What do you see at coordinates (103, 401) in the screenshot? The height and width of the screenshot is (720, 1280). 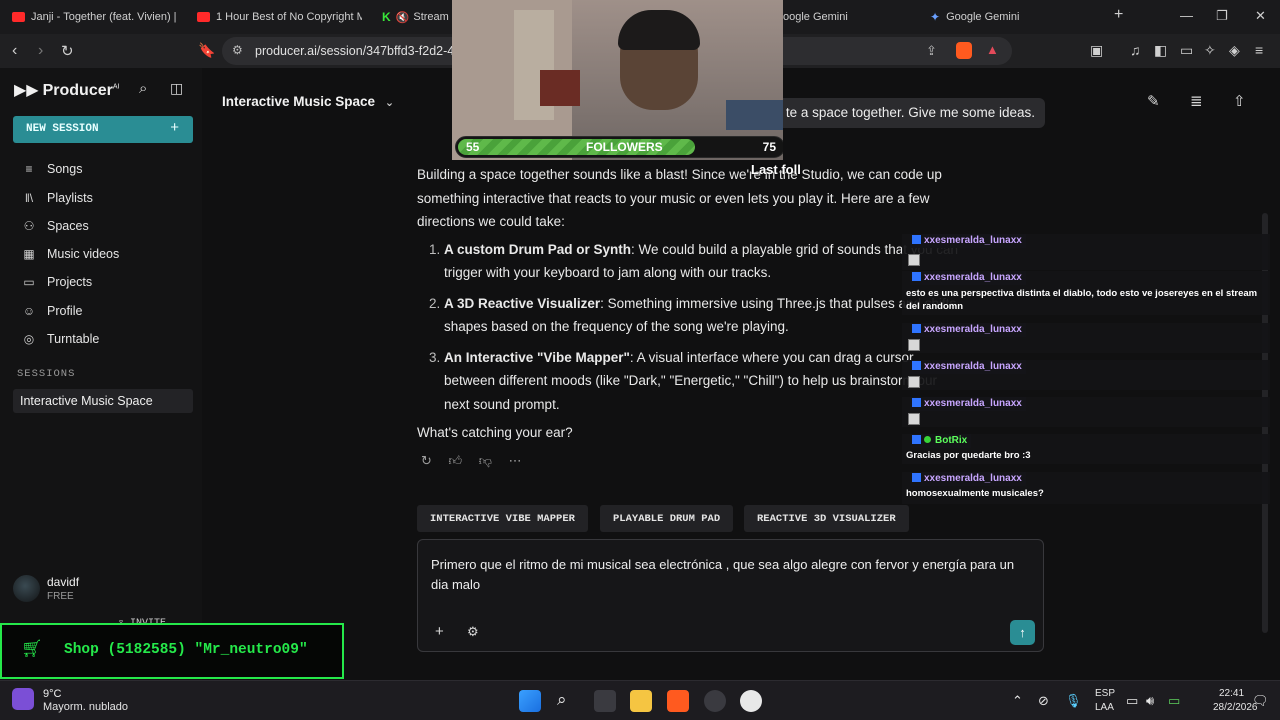 I see `session-item: Interactive Music Space` at bounding box center [103, 401].